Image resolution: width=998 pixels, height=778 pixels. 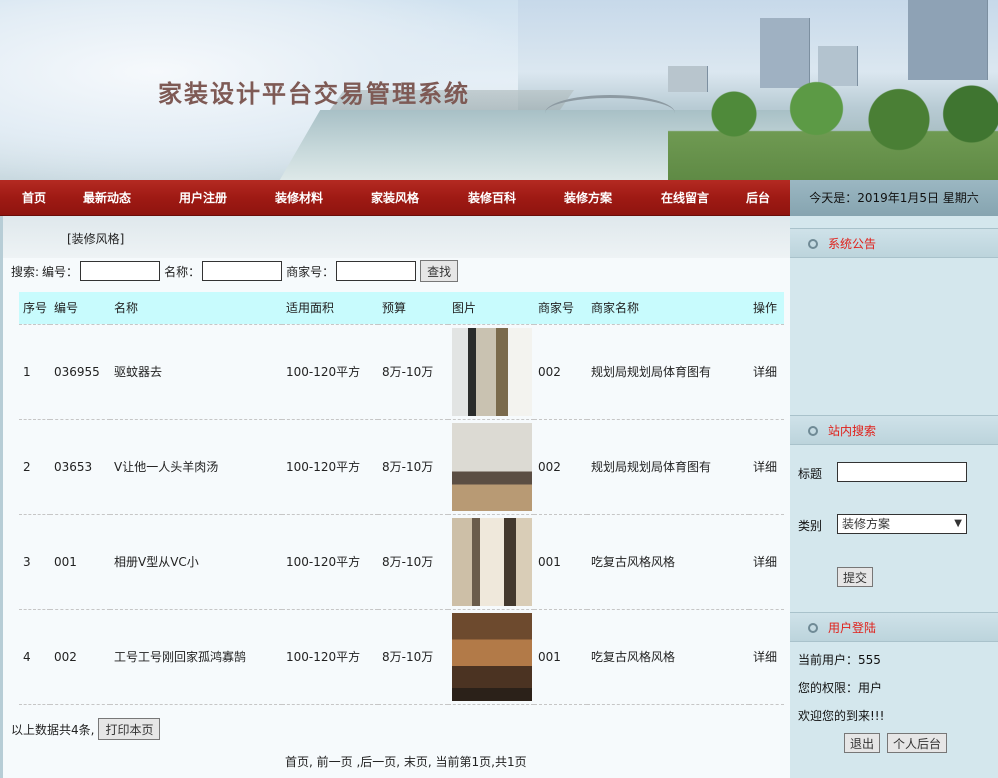 I want to click on col-merchant-name: 商家名称, so click(x=668, y=308).